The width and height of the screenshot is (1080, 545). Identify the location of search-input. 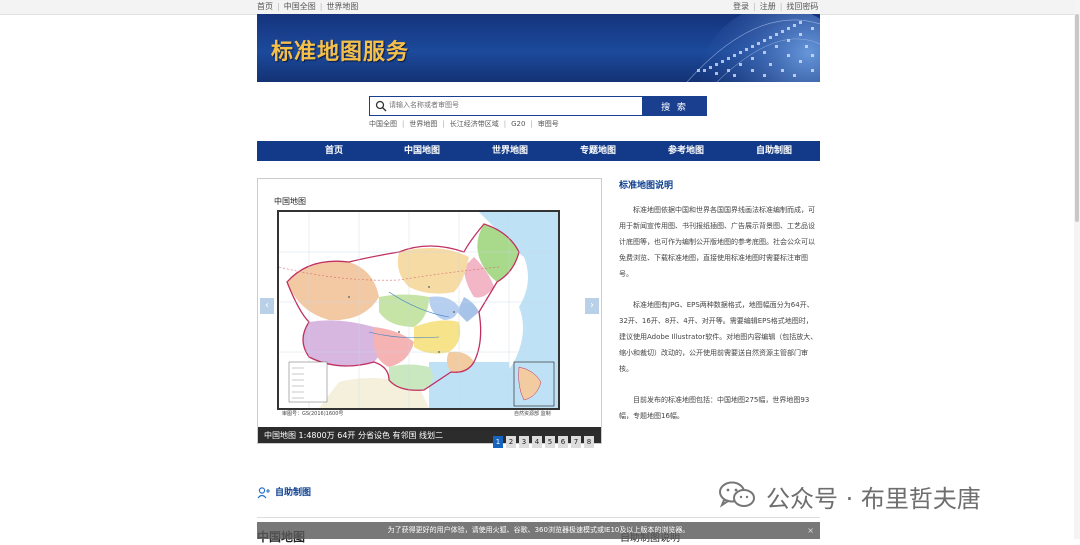
(511, 105).